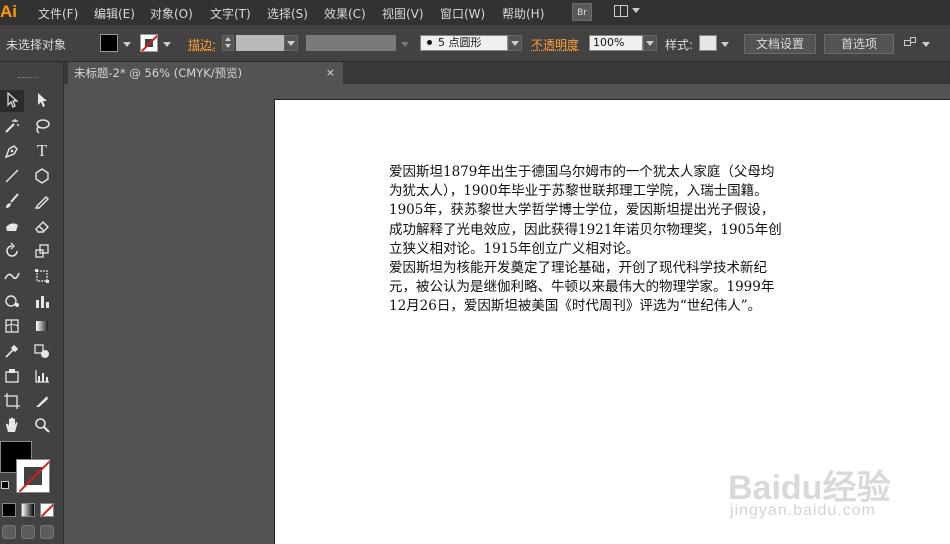  Describe the element at coordinates (28, 532) in the screenshot. I see `draw-behind-icon` at that location.